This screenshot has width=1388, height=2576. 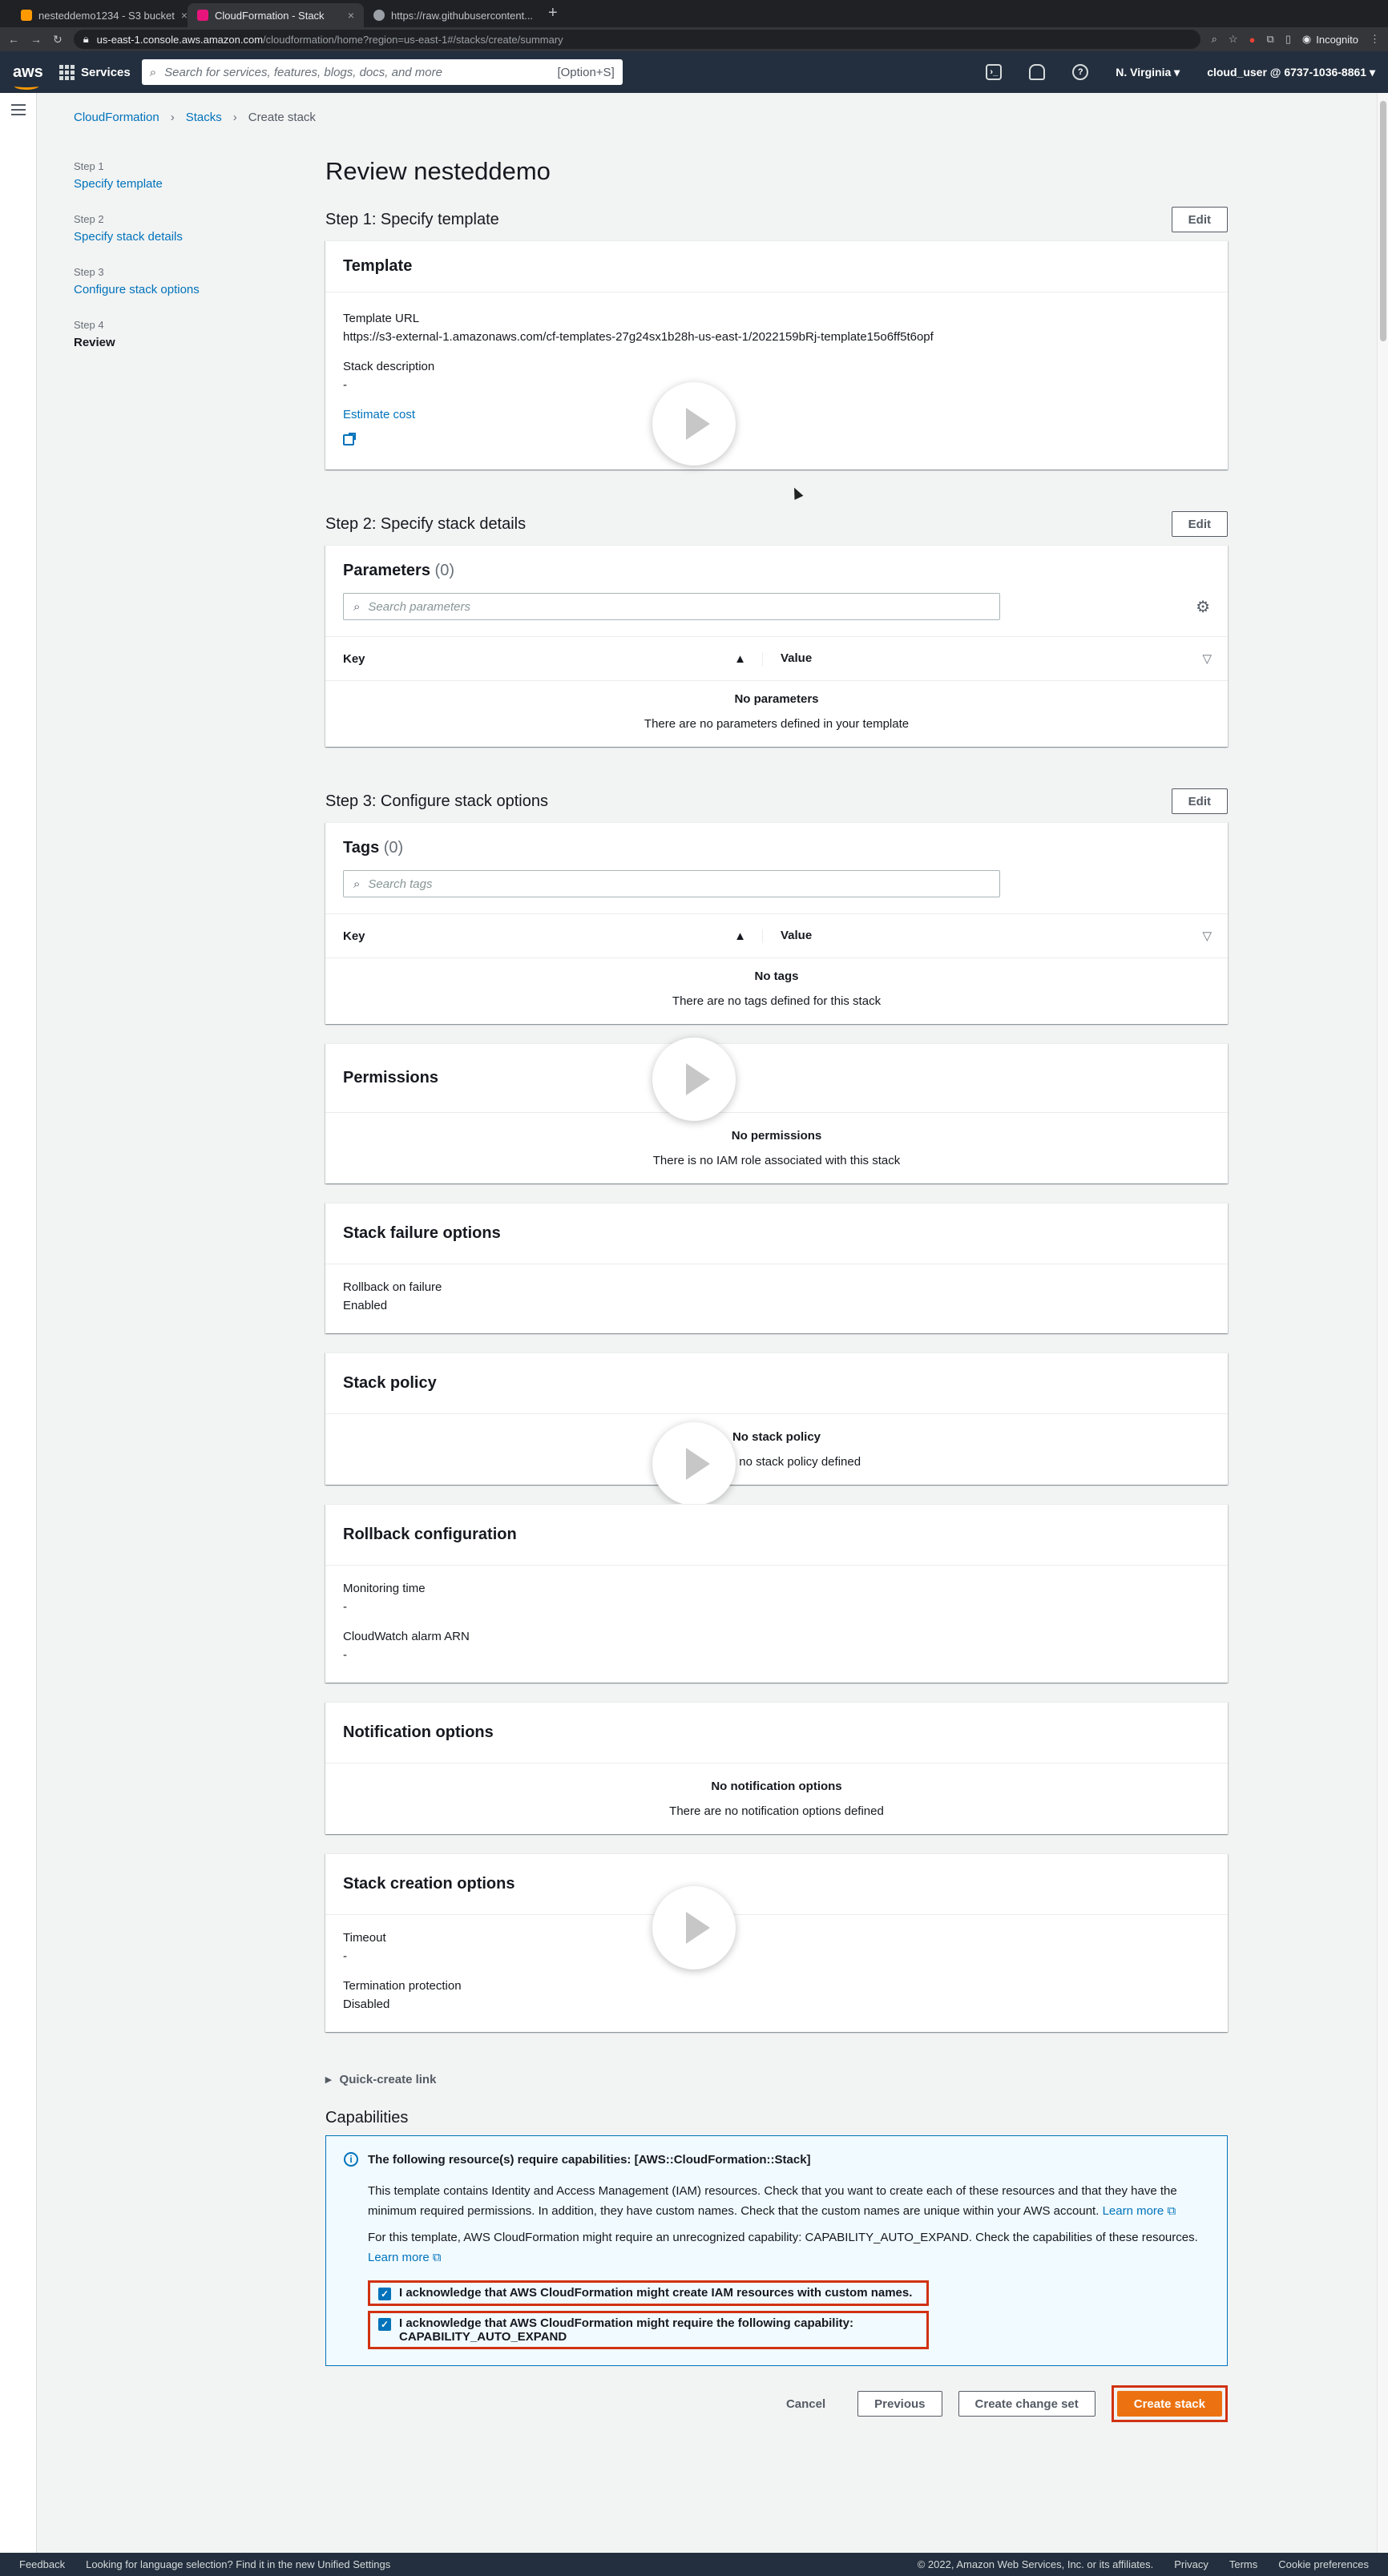 What do you see at coordinates (1288, 39) in the screenshot?
I see `sidebar-icon: ▯` at bounding box center [1288, 39].